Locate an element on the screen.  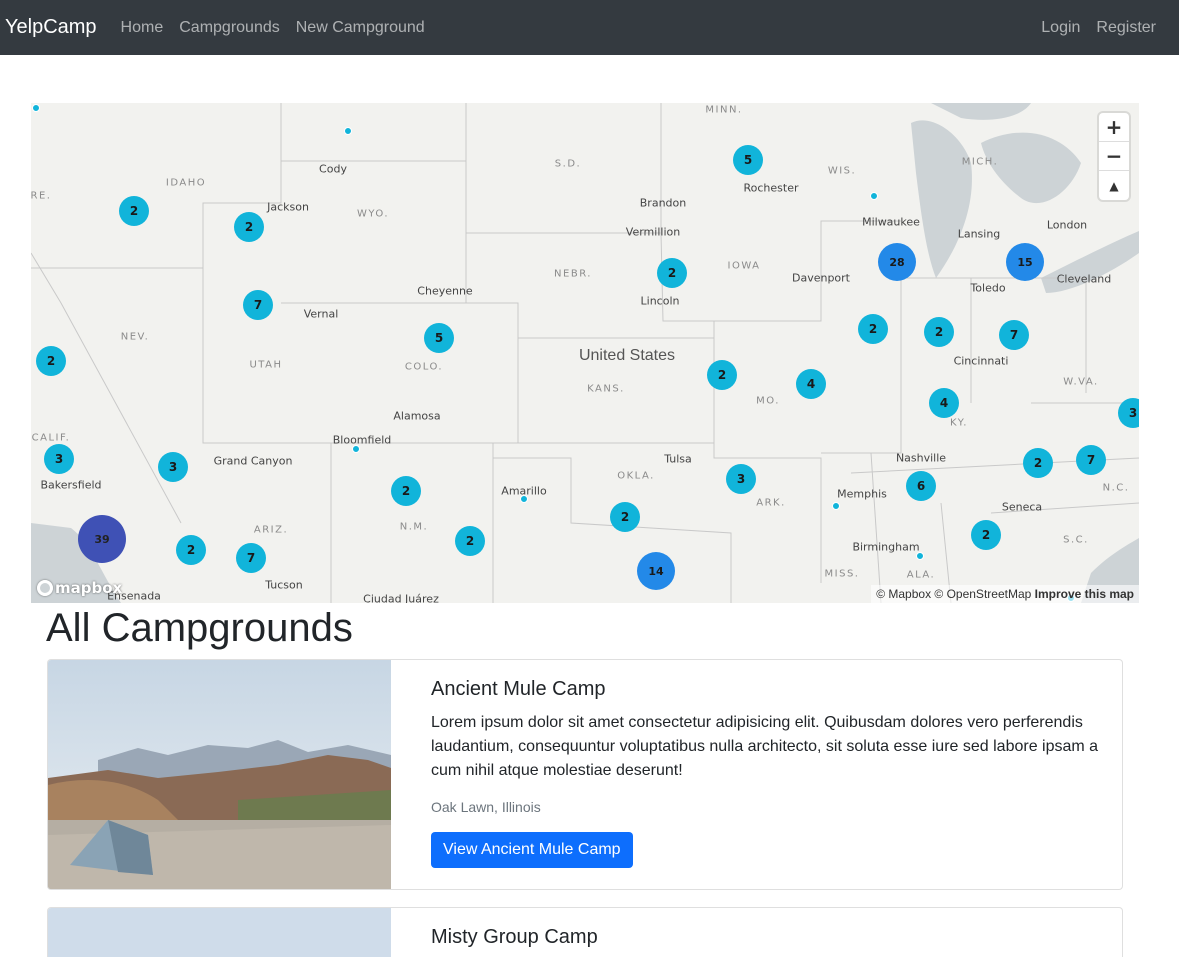
campground-card-body: Misty Group Camp is located at coordinates (504, 932).